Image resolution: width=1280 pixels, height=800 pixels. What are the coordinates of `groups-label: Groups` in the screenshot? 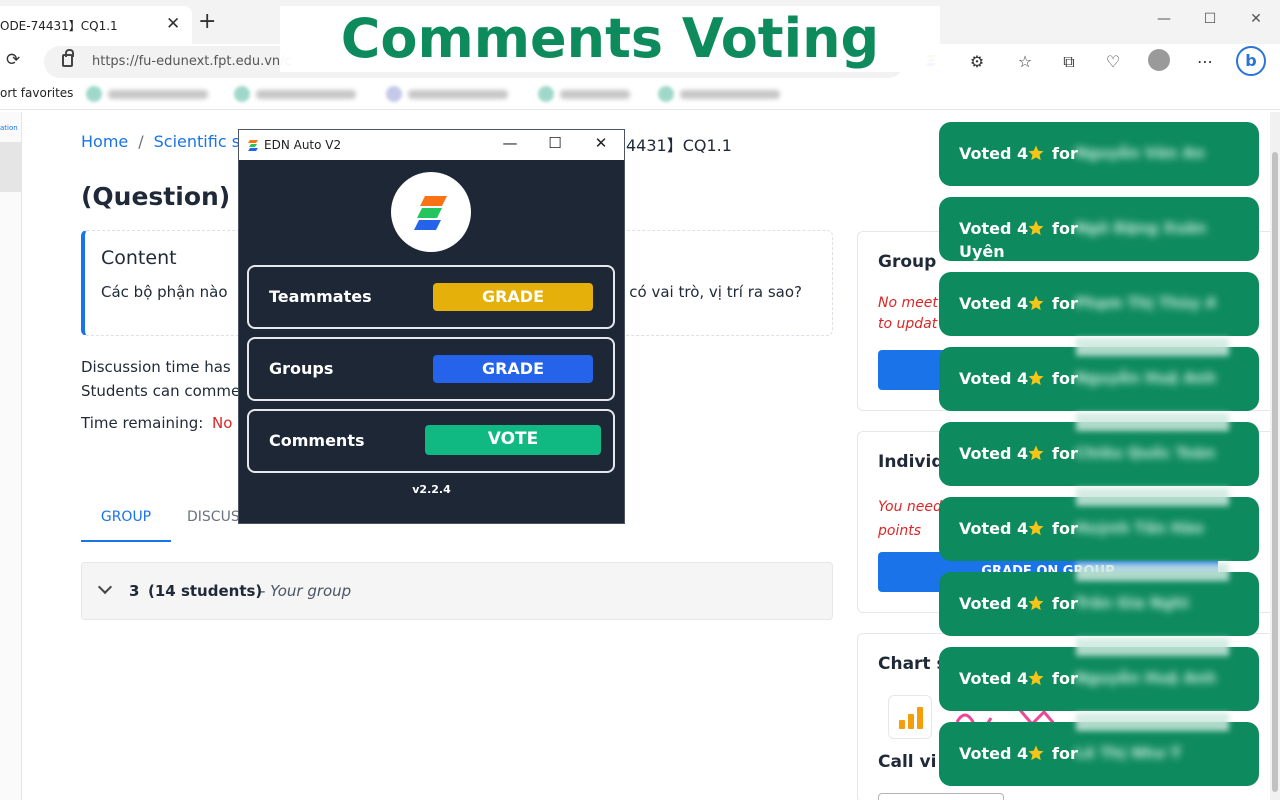 It's located at (301, 368).